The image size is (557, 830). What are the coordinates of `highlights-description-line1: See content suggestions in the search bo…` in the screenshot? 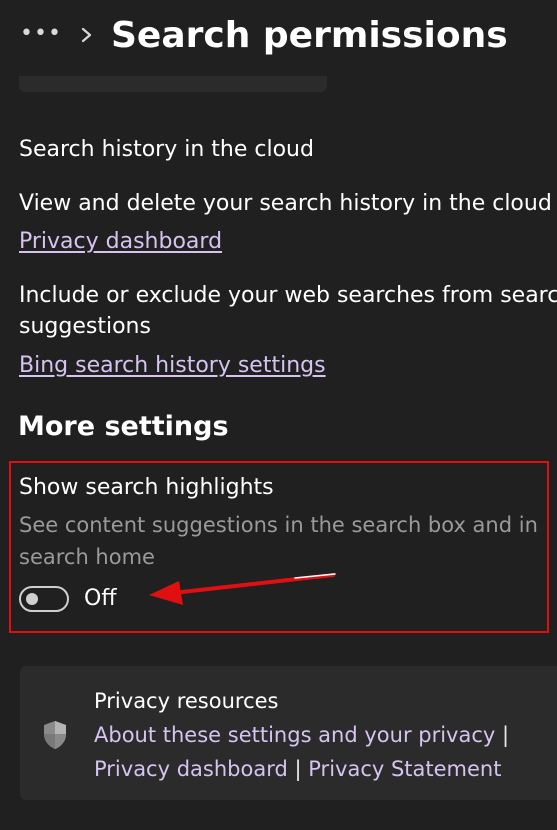 It's located at (278, 525).